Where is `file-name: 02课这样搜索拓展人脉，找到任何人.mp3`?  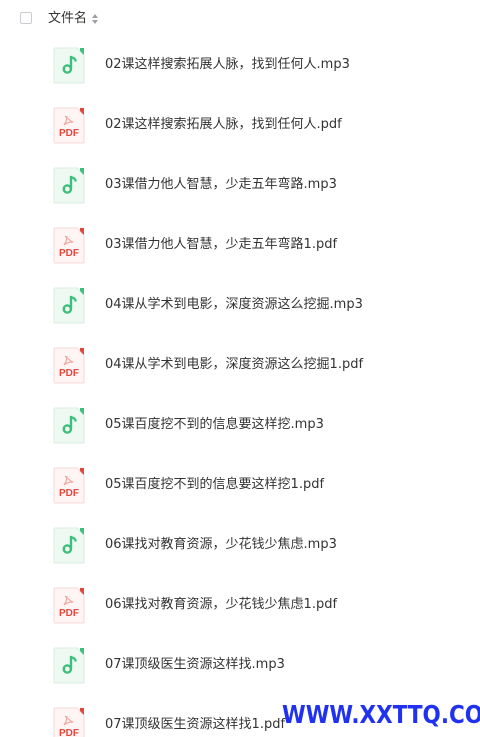 file-name: 02课这样搜索拓展人脉，找到任何人.mp3 is located at coordinates (227, 65).